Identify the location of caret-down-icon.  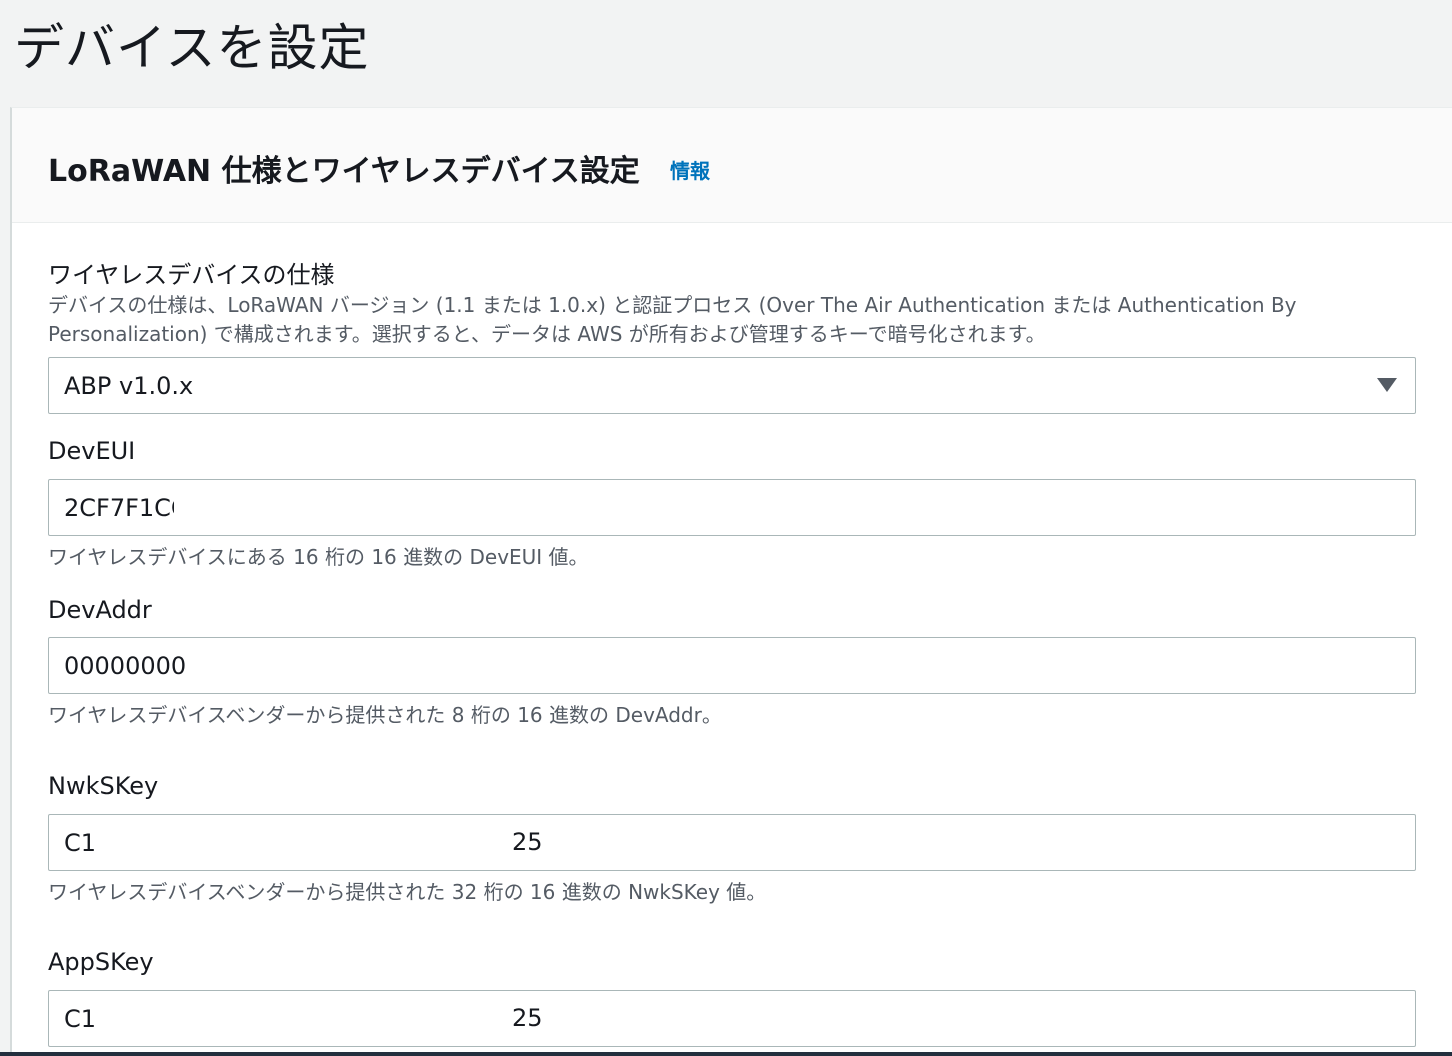
(1387, 385).